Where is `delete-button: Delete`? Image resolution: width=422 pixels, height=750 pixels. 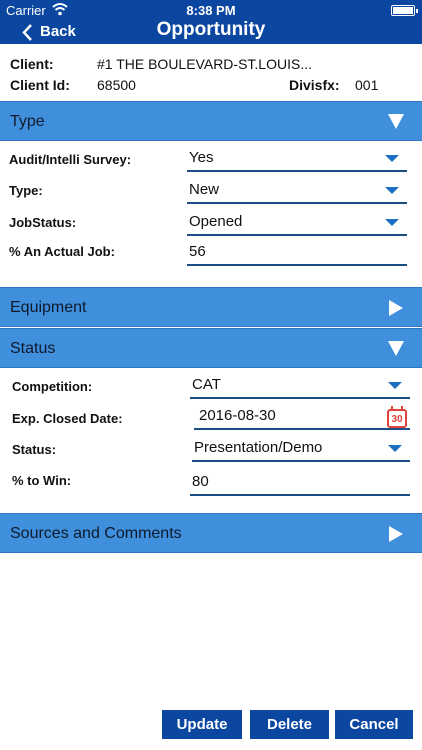 delete-button: Delete is located at coordinates (289, 724).